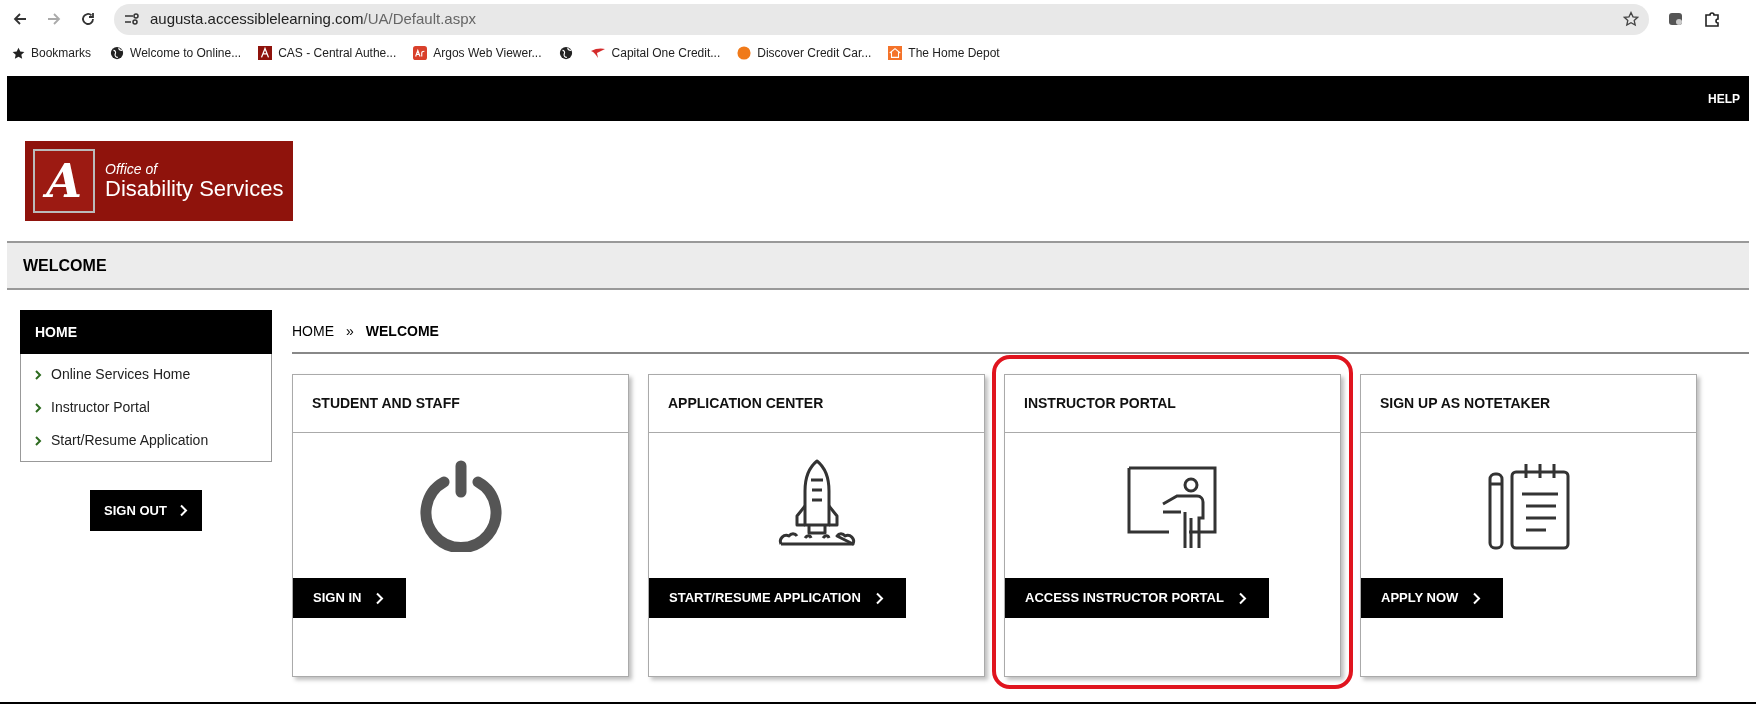 Image resolution: width=1756 pixels, height=705 pixels. What do you see at coordinates (65, 265) in the screenshot?
I see `page-title: WELCOME` at bounding box center [65, 265].